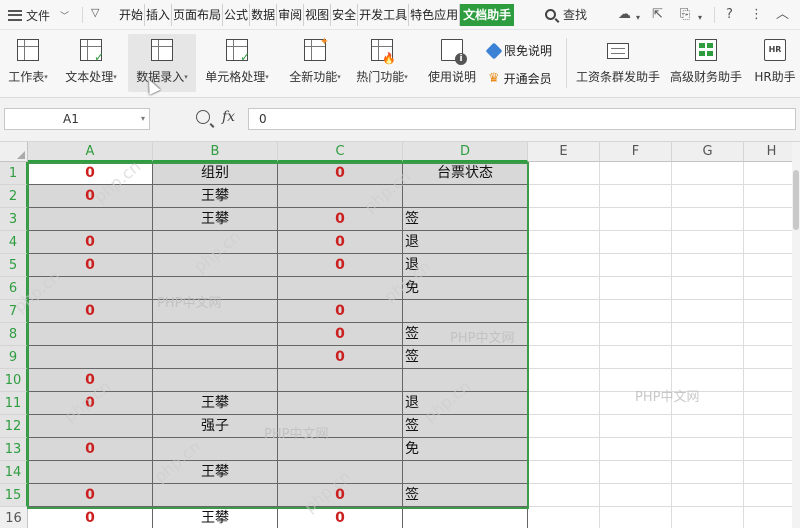 The height and width of the screenshot is (528, 800). I want to click on cell-b9, so click(215, 357).